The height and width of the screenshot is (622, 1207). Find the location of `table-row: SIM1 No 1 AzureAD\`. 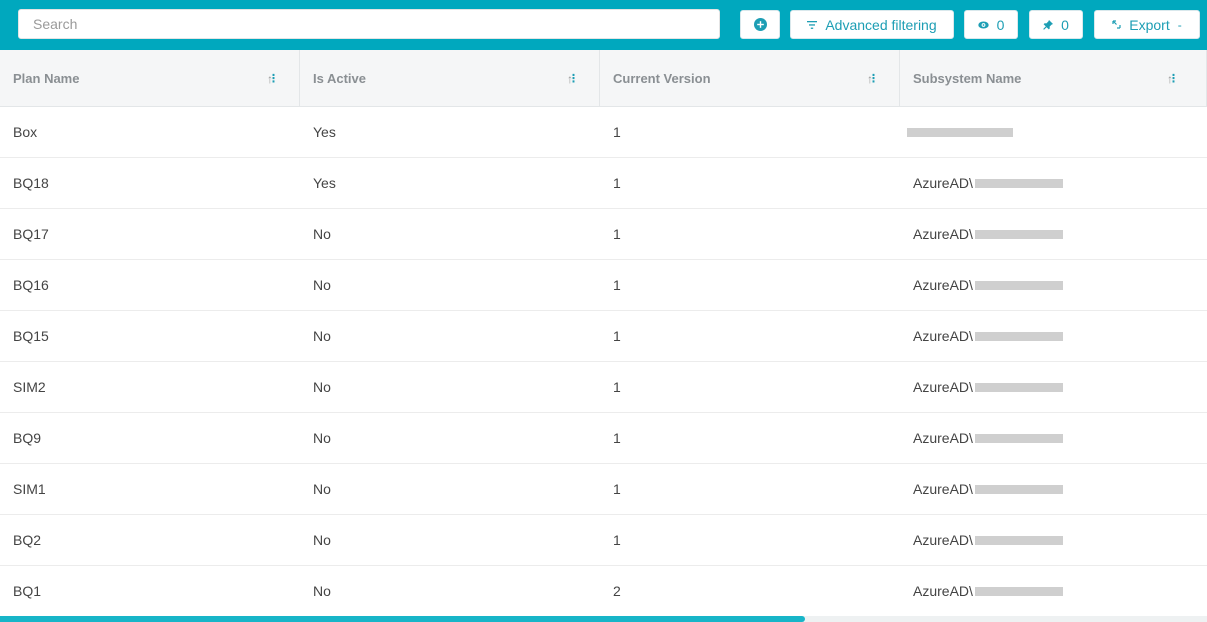

table-row: SIM1 No 1 AzureAD\ is located at coordinates (603, 489).